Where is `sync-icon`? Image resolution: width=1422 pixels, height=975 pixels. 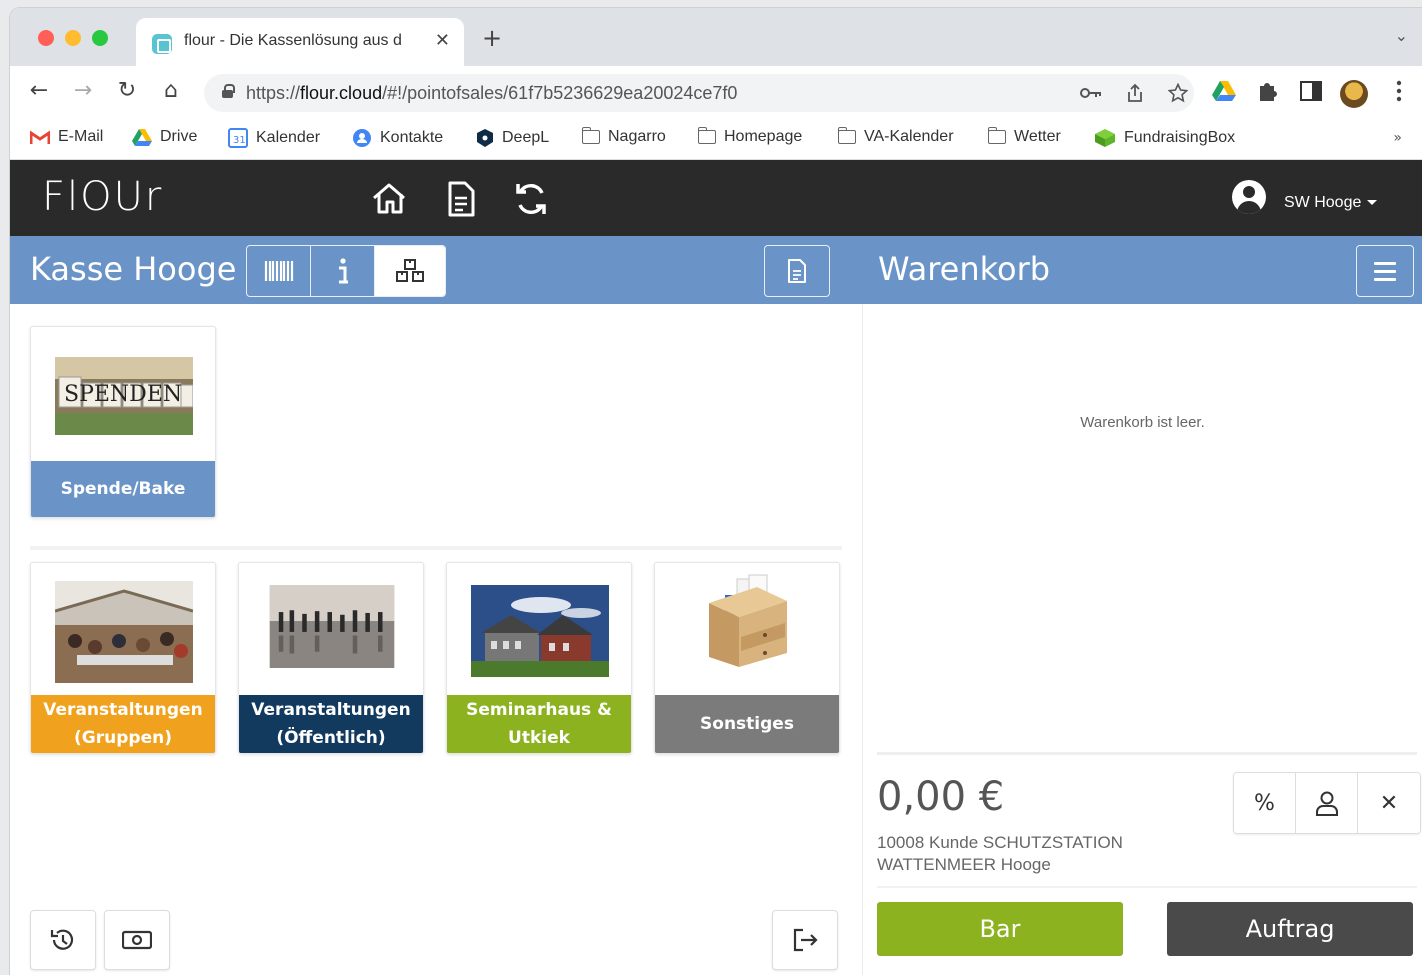
sync-icon is located at coordinates (531, 199).